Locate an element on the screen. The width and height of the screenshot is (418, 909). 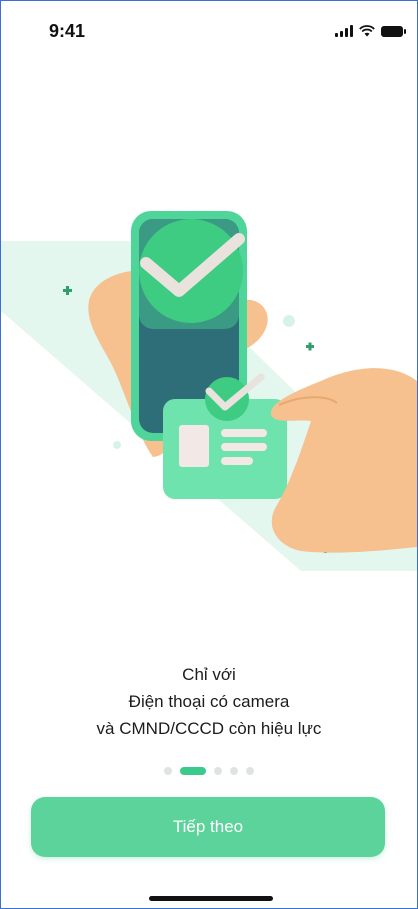
home-indicator is located at coordinates (211, 898).